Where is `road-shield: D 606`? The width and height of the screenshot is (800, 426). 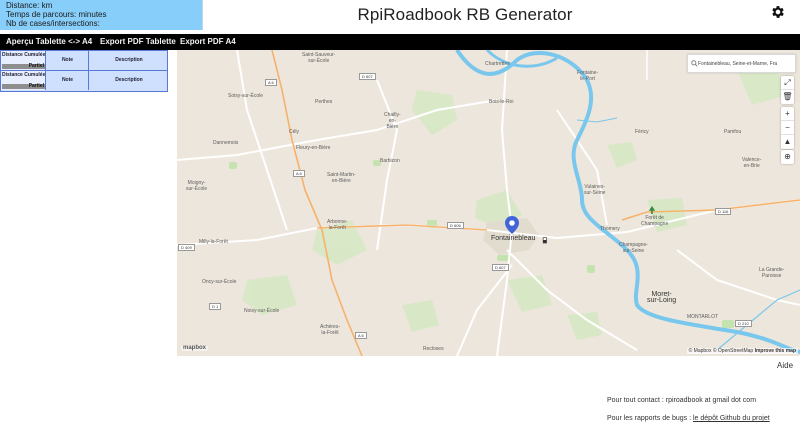
road-shield: D 606 is located at coordinates (455, 225).